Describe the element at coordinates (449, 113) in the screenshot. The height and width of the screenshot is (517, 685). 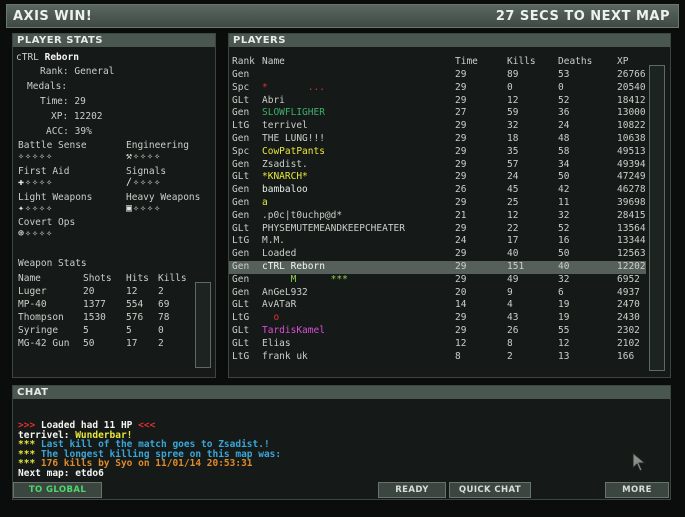
I see `player-row: Gen SLOWFLIGHER 27 59 36 13000` at that location.